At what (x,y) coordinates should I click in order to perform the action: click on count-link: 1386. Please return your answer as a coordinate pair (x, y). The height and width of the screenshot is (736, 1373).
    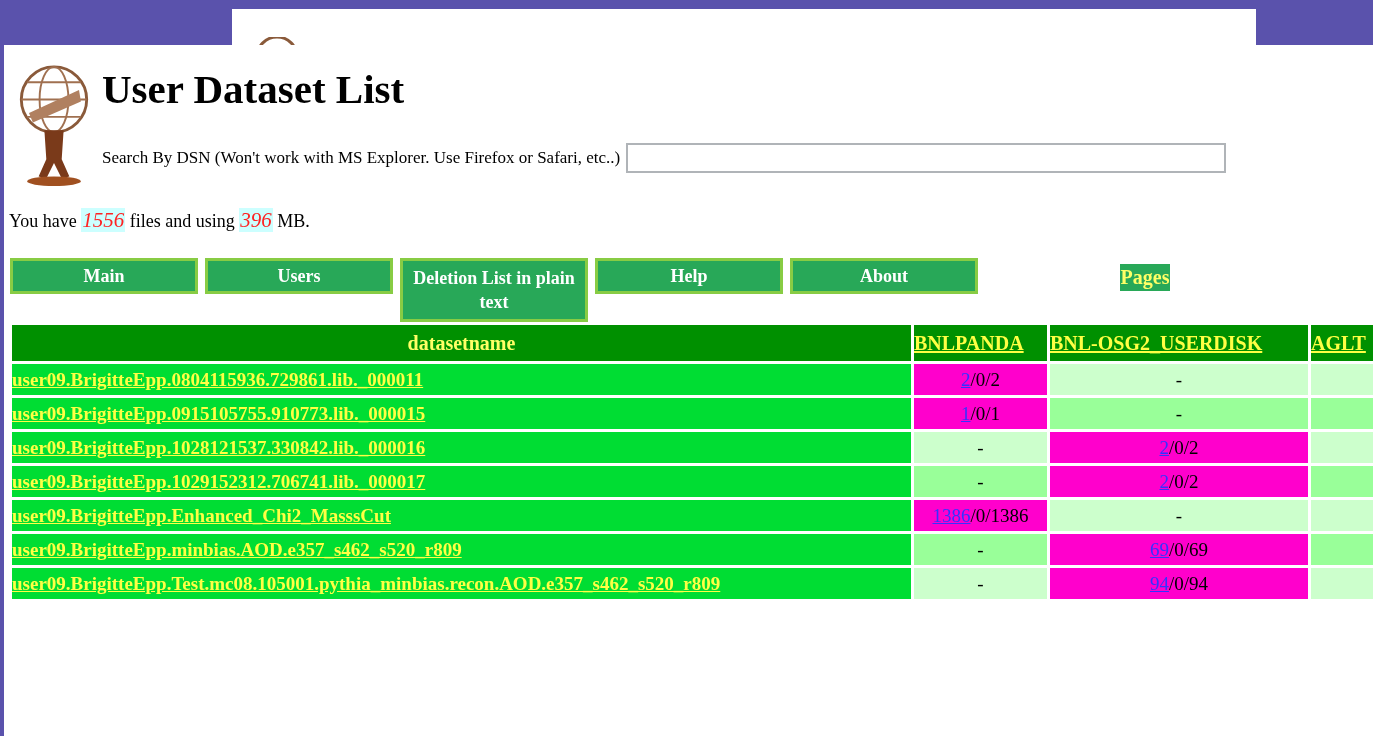
    Looking at the image, I should click on (951, 515).